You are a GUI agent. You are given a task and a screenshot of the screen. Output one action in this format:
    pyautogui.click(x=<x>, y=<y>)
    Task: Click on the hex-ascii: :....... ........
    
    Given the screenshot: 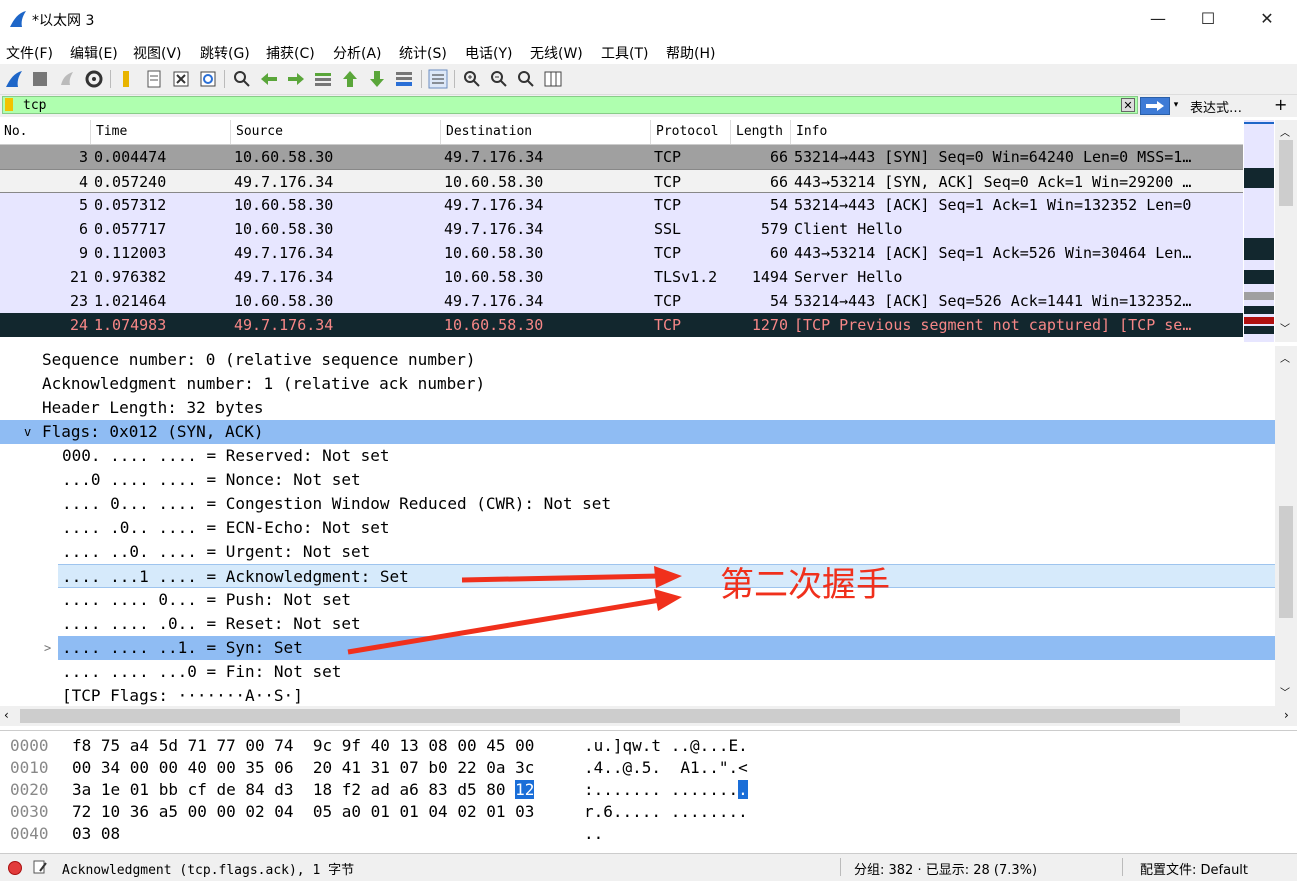 What is the action you would take?
    pyautogui.click(x=666, y=790)
    